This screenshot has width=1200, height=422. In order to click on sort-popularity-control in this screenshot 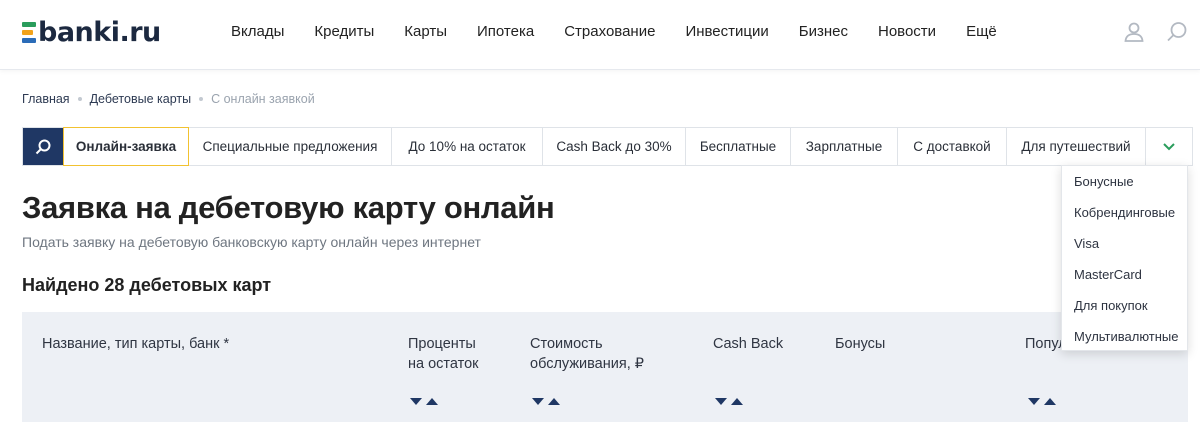, I will do `click(1043, 403)`.